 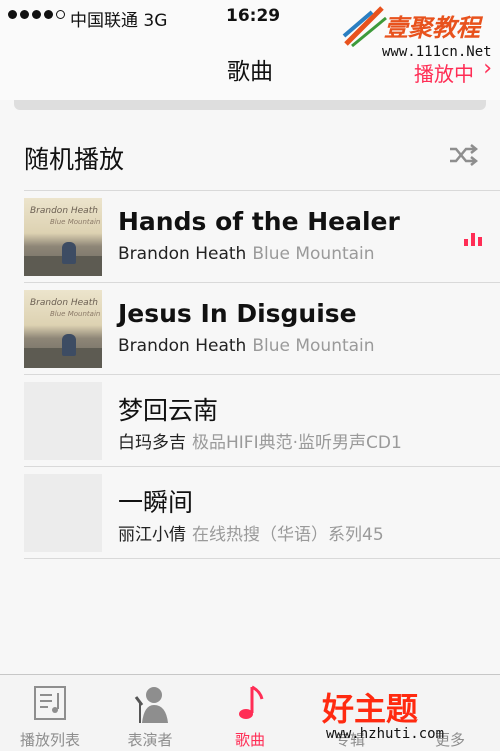 What do you see at coordinates (151, 705) in the screenshot?
I see `artist-icon` at bounding box center [151, 705].